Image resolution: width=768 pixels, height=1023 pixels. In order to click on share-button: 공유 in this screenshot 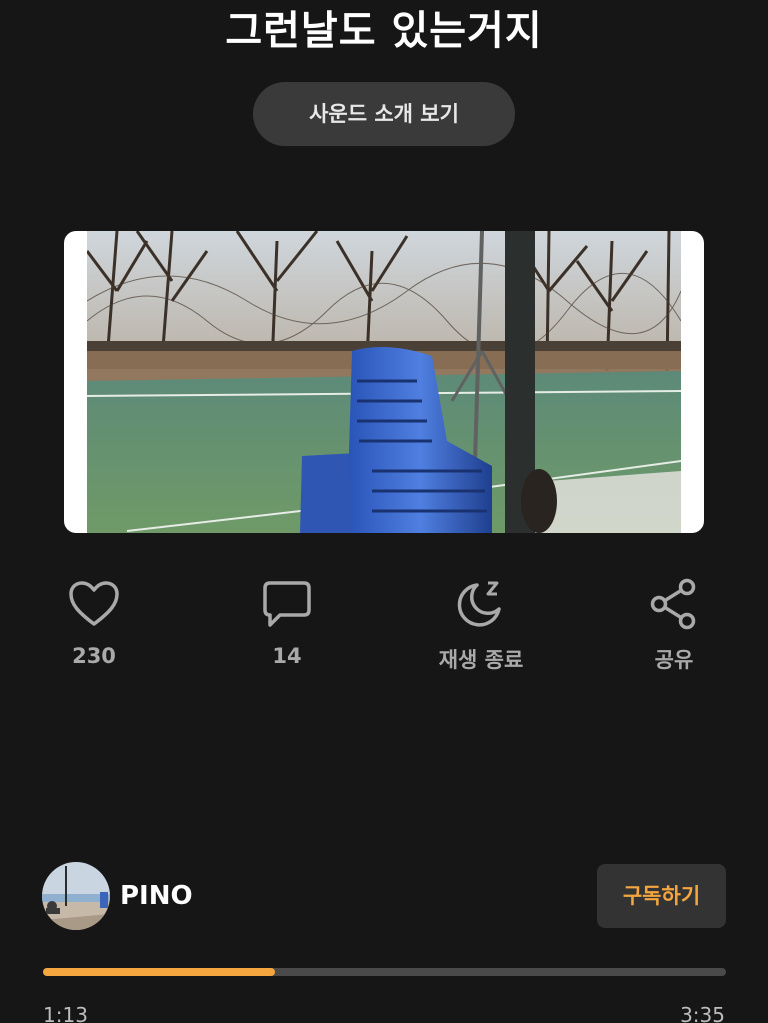, I will do `click(674, 626)`.